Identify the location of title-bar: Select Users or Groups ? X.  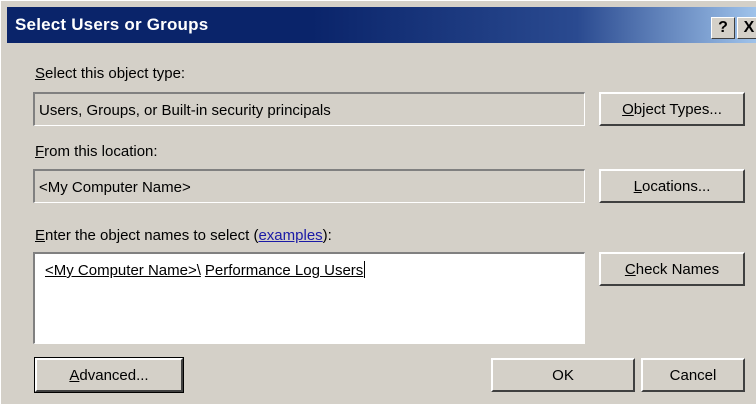
(381, 25).